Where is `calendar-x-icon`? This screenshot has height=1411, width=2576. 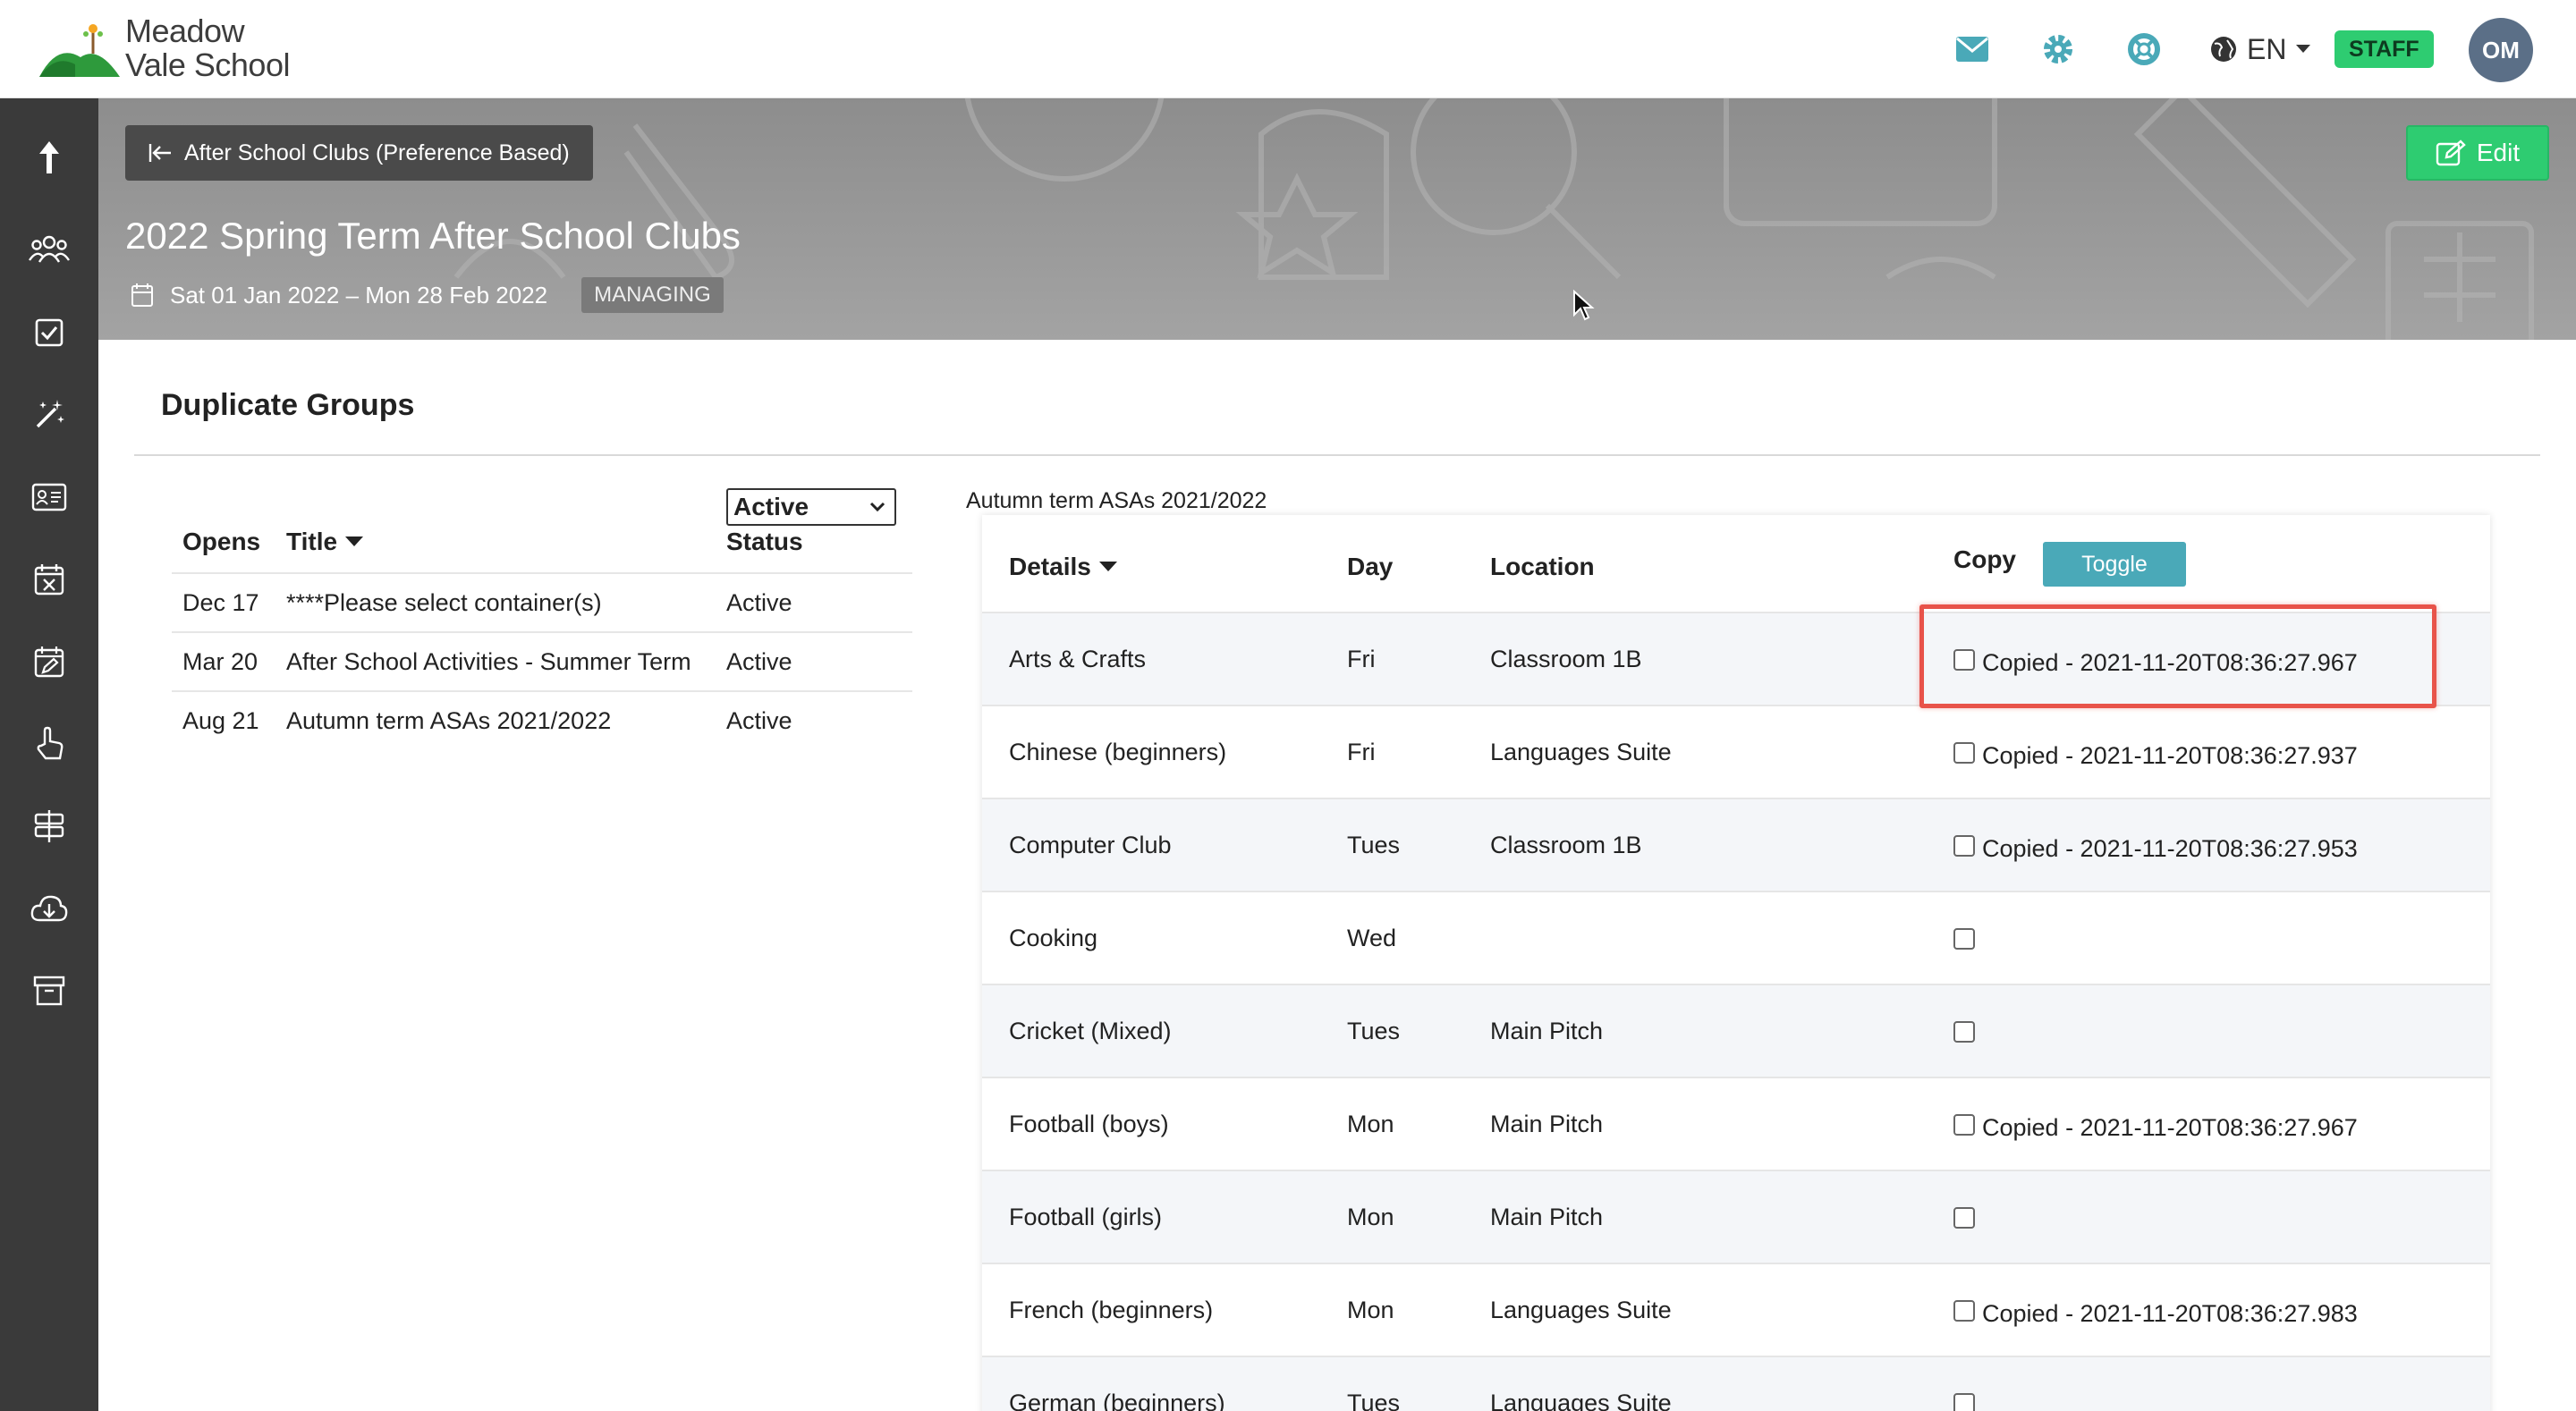
calendar-x-icon is located at coordinates (49, 580).